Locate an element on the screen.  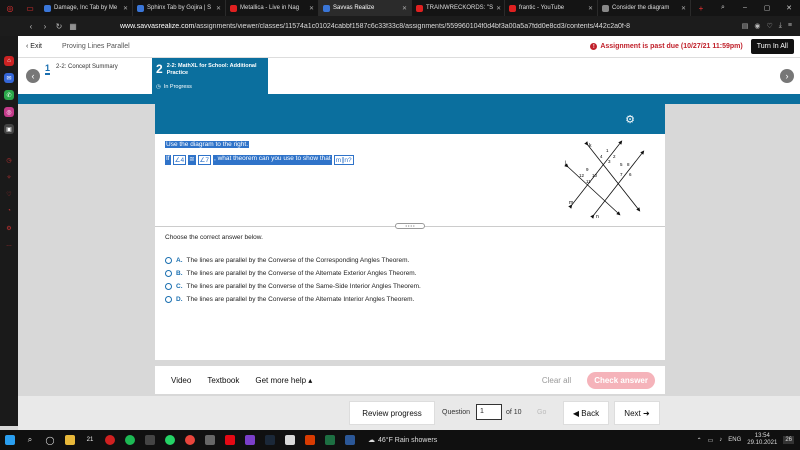
tab-savvas: Savvas Realize ✕ is located at coordinates (365, 8).